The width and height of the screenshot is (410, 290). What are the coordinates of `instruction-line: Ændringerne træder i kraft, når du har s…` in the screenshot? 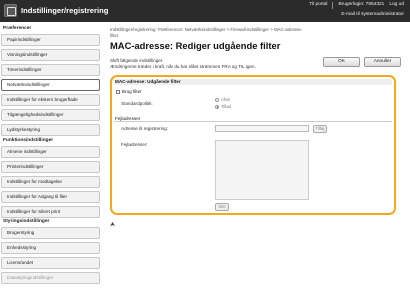 It's located at (183, 66).